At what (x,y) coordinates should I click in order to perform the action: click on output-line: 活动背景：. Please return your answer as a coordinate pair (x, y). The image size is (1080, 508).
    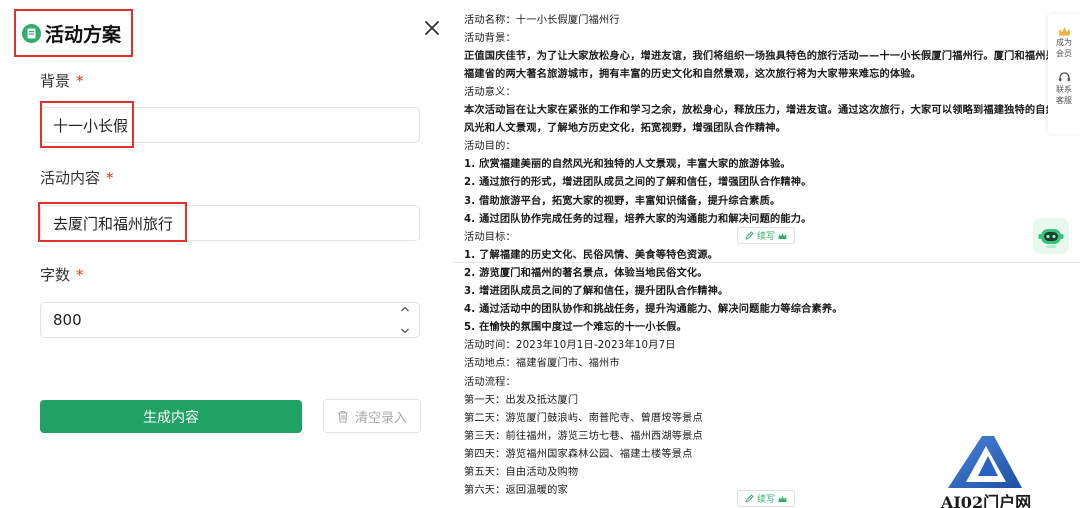
    Looking at the image, I should click on (490, 38).